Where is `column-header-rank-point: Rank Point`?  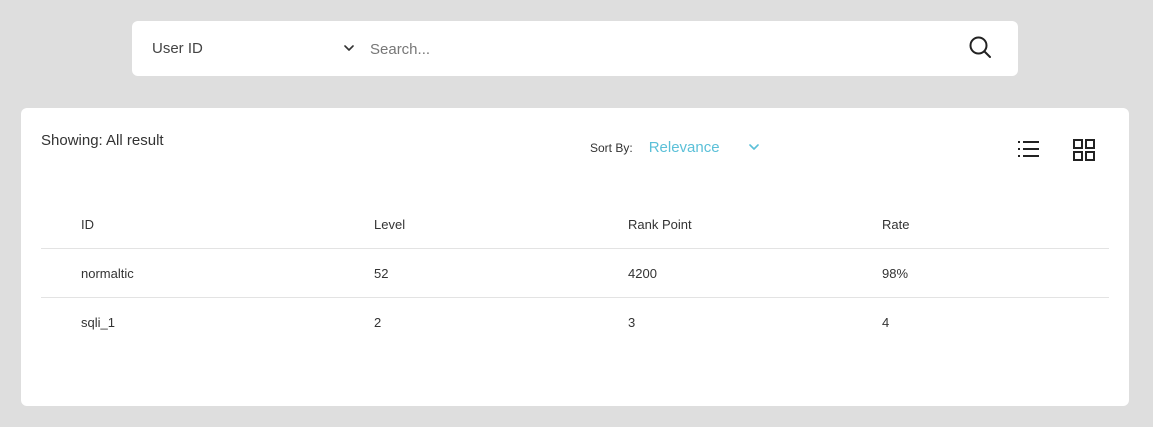 column-header-rank-point: Rank Point is located at coordinates (755, 224).